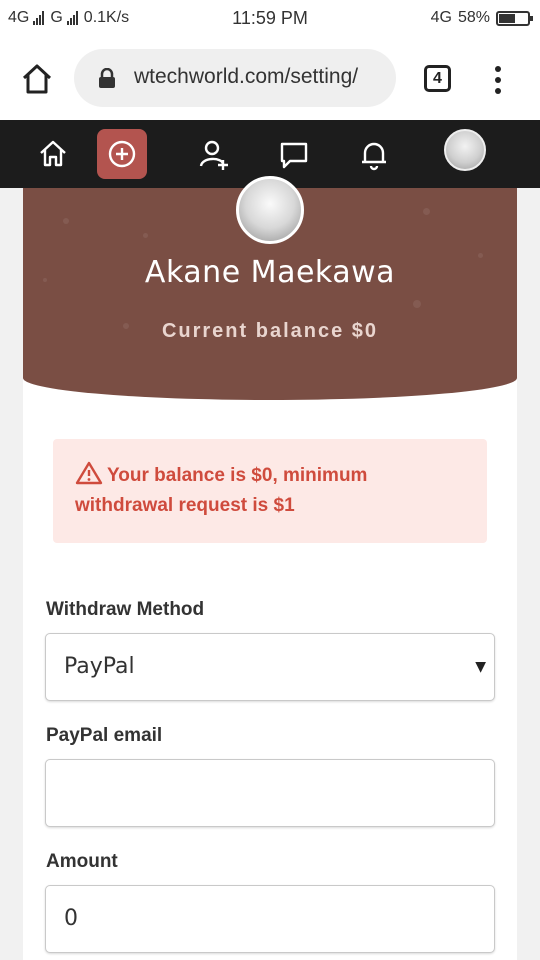  What do you see at coordinates (125, 609) in the screenshot?
I see `withdraw-method-label: Withdraw Method` at bounding box center [125, 609].